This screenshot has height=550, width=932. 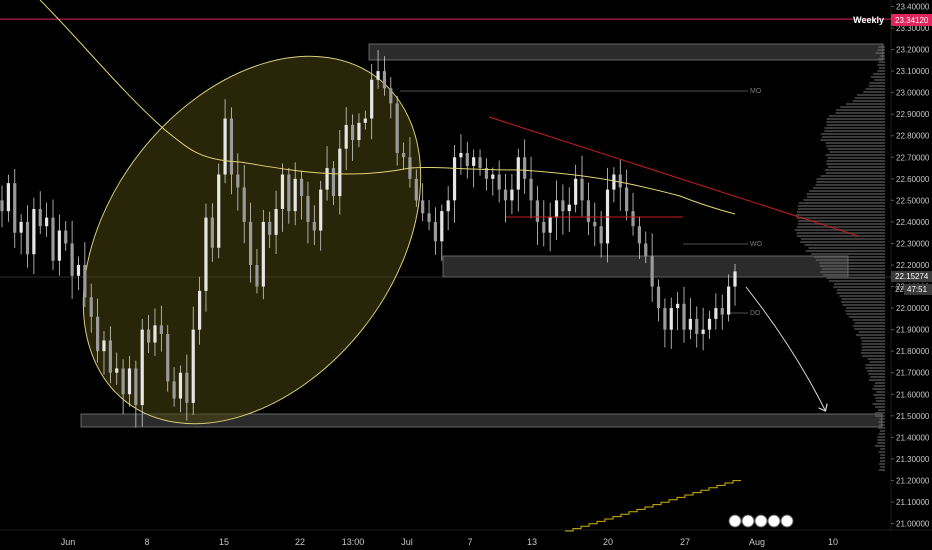 I want to click on y-tick-label: 22.50000, so click(x=913, y=200).